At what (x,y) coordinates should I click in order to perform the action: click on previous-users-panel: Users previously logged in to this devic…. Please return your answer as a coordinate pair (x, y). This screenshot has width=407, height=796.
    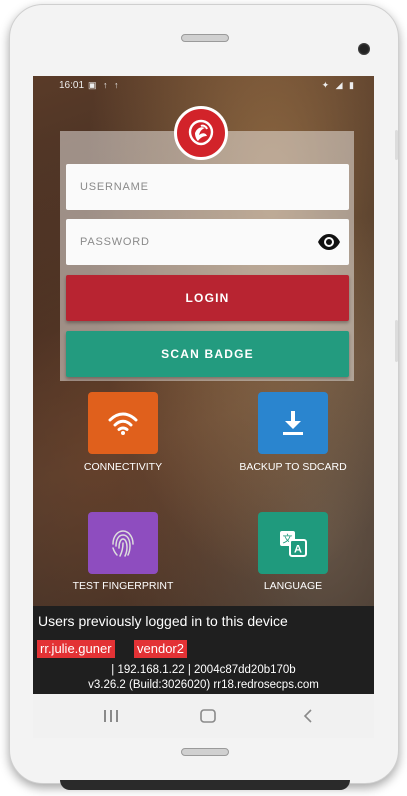
    Looking at the image, I should click on (203, 650).